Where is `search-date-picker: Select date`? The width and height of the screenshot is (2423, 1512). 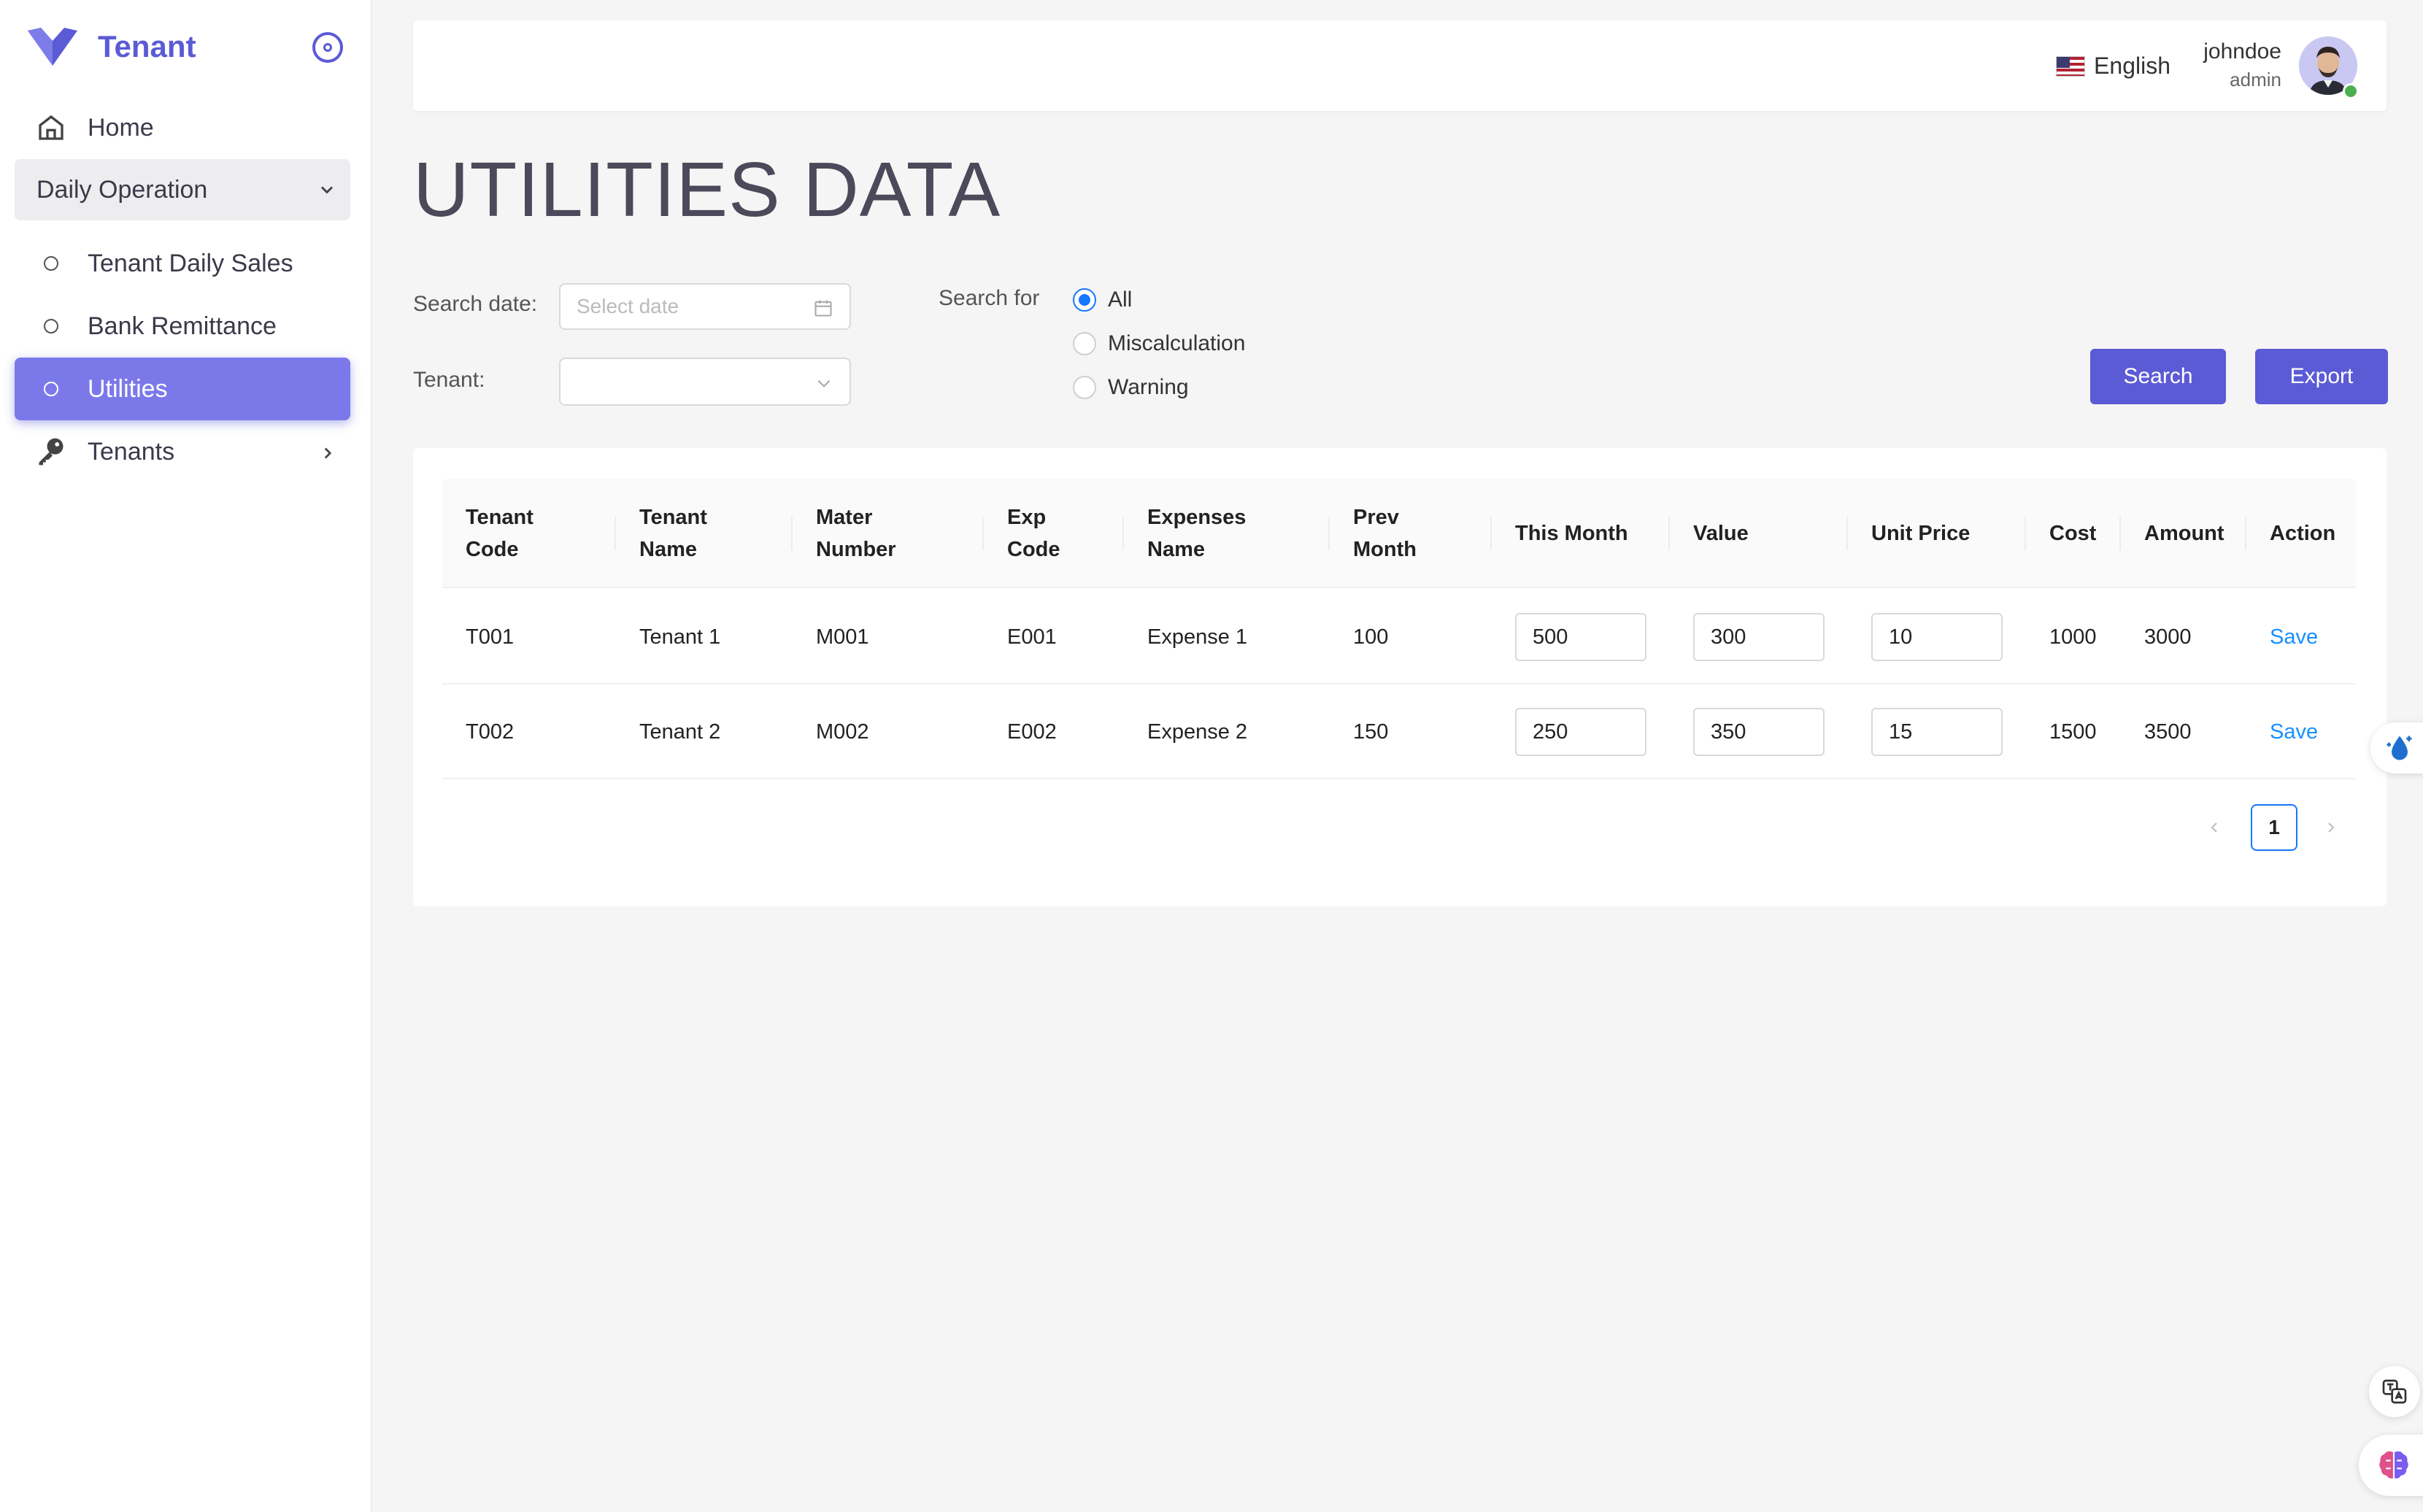
search-date-picker: Select date is located at coordinates (705, 306).